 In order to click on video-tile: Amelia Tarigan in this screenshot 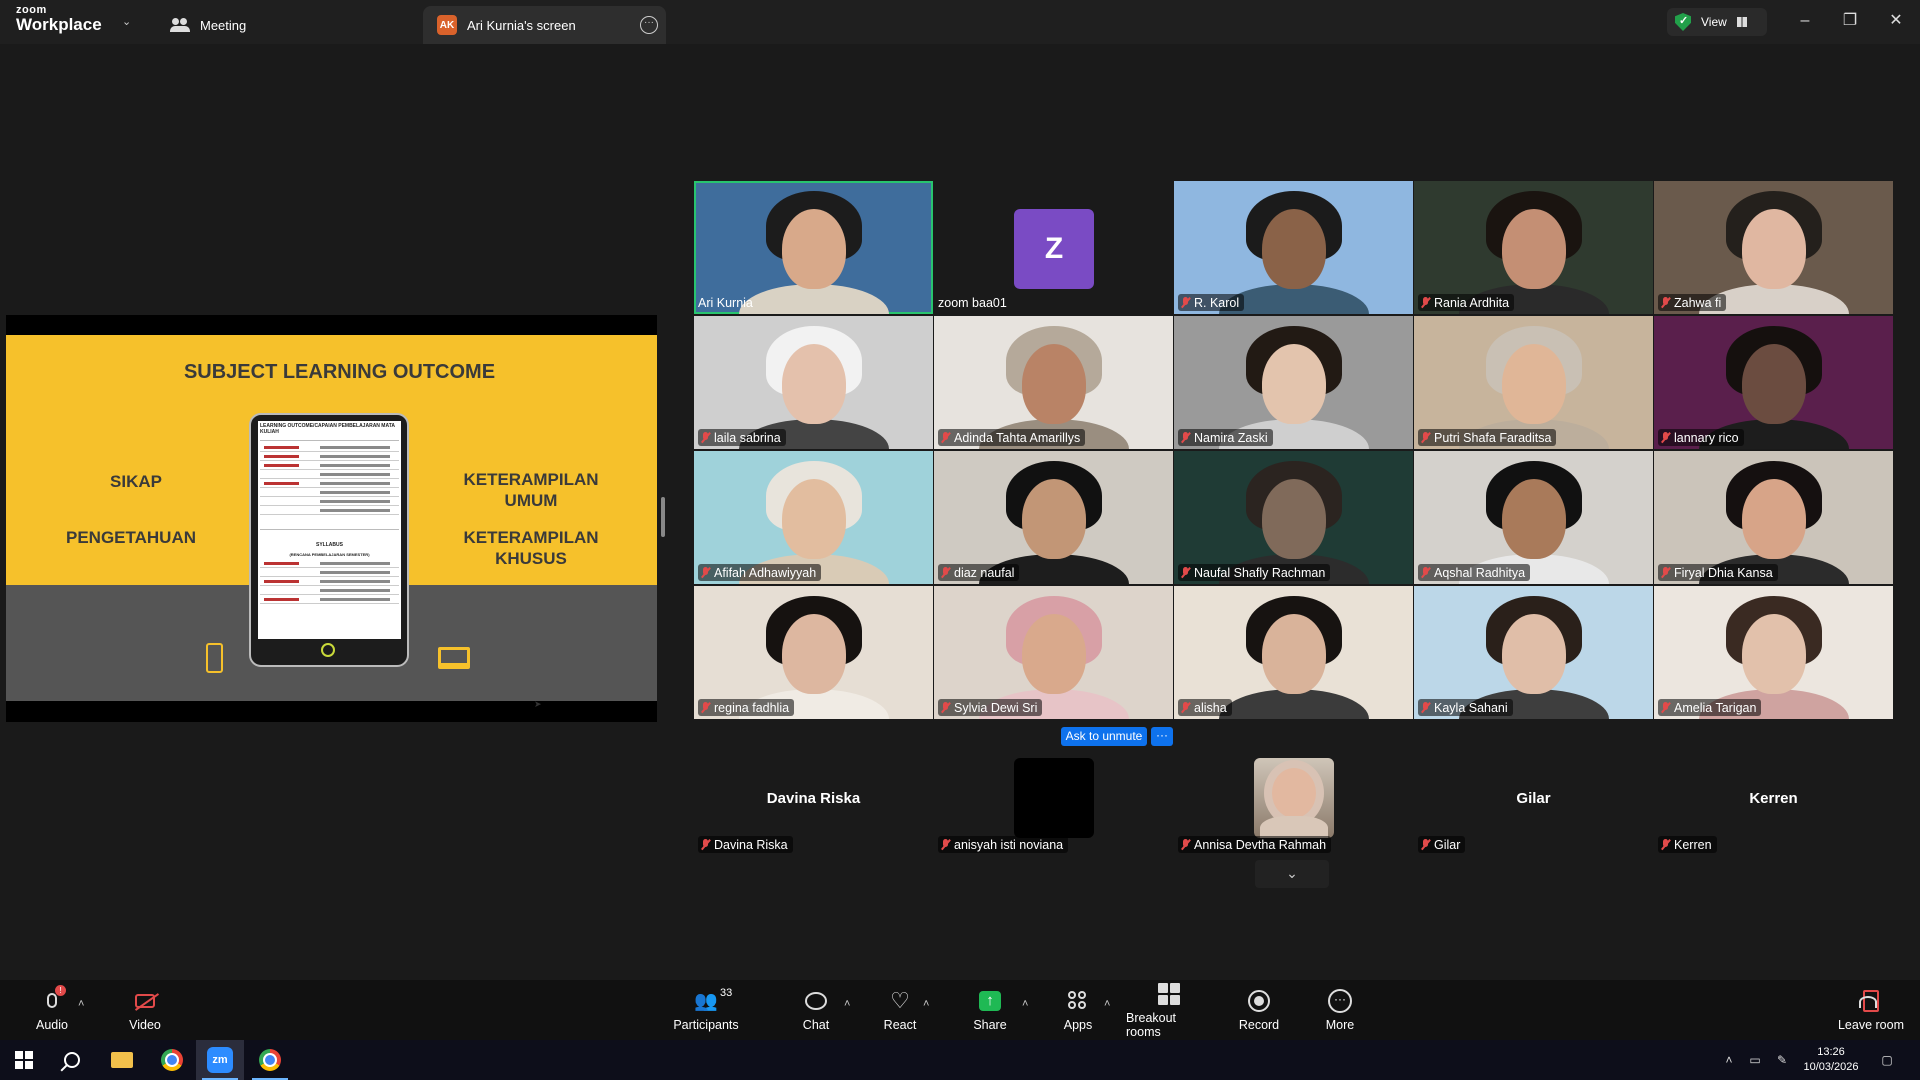, I will do `click(1773, 652)`.